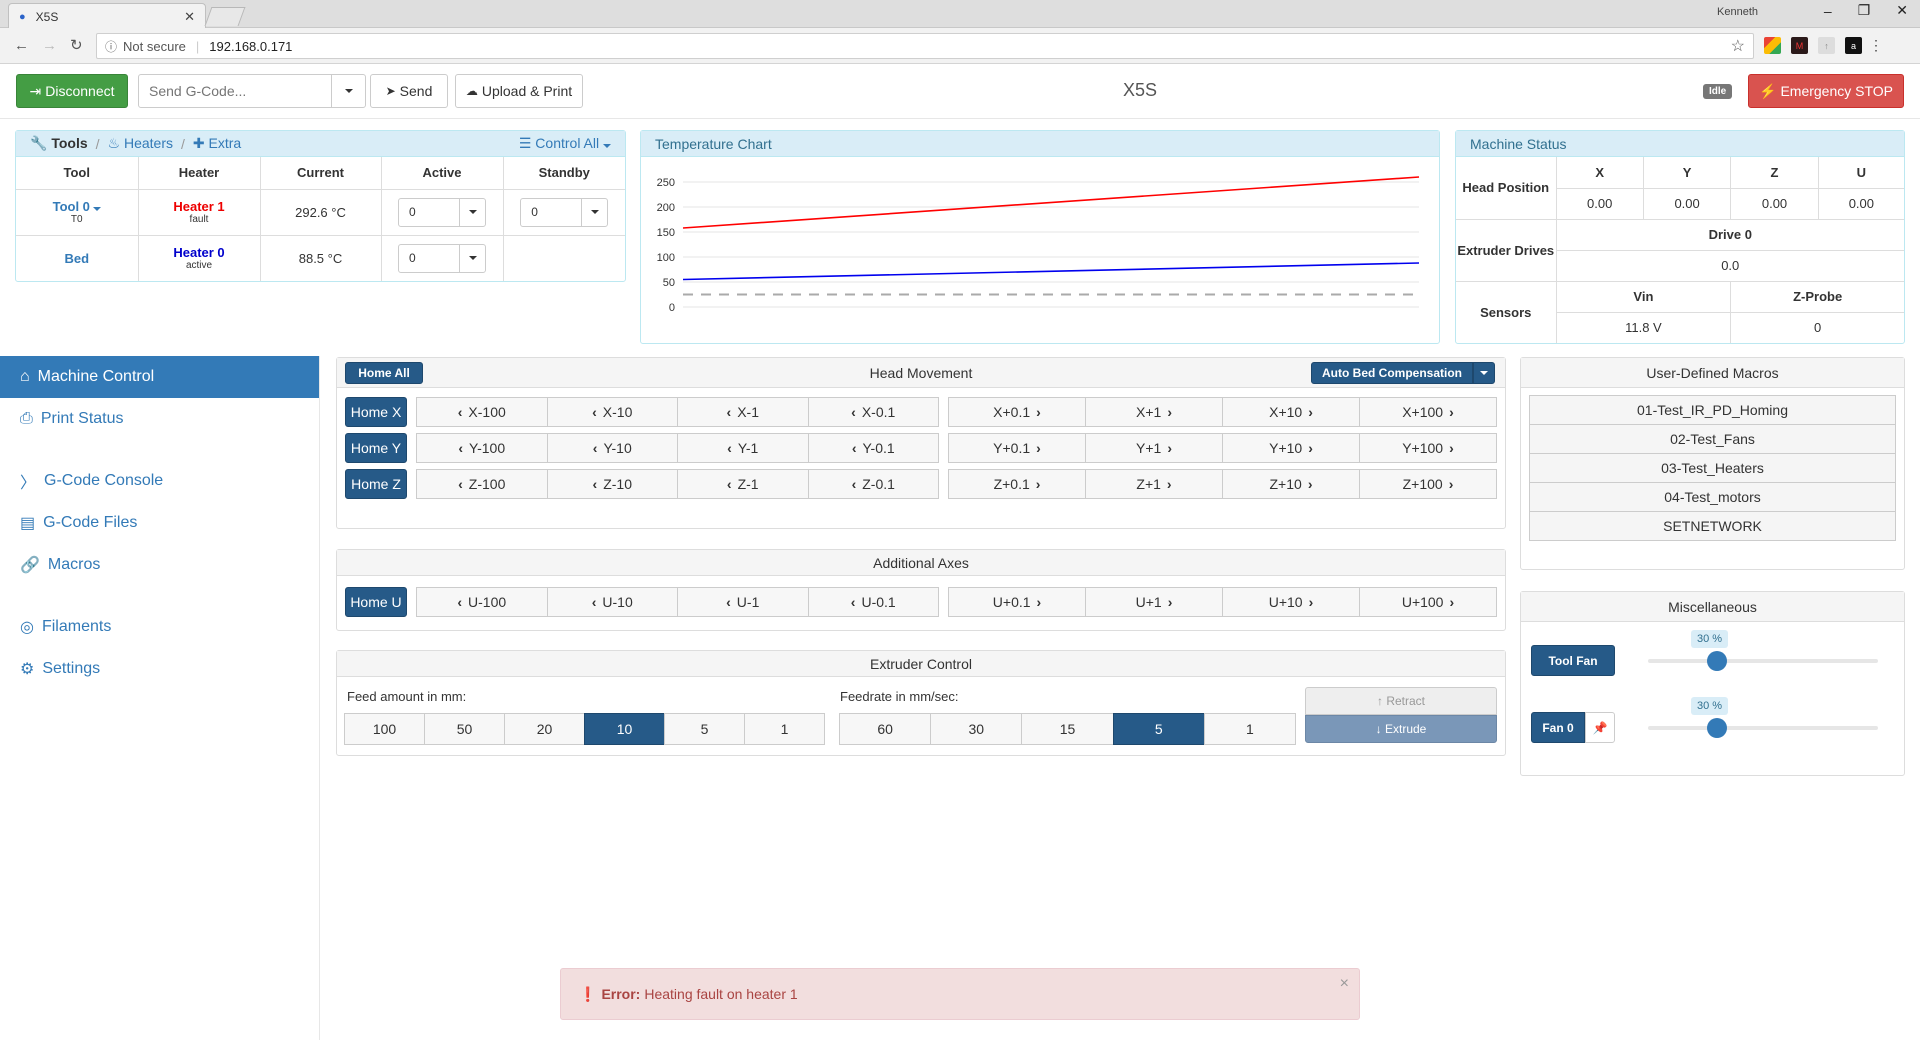 This screenshot has width=1920, height=1040. I want to click on upload-print-button: ☁ Upload & Print, so click(519, 91).